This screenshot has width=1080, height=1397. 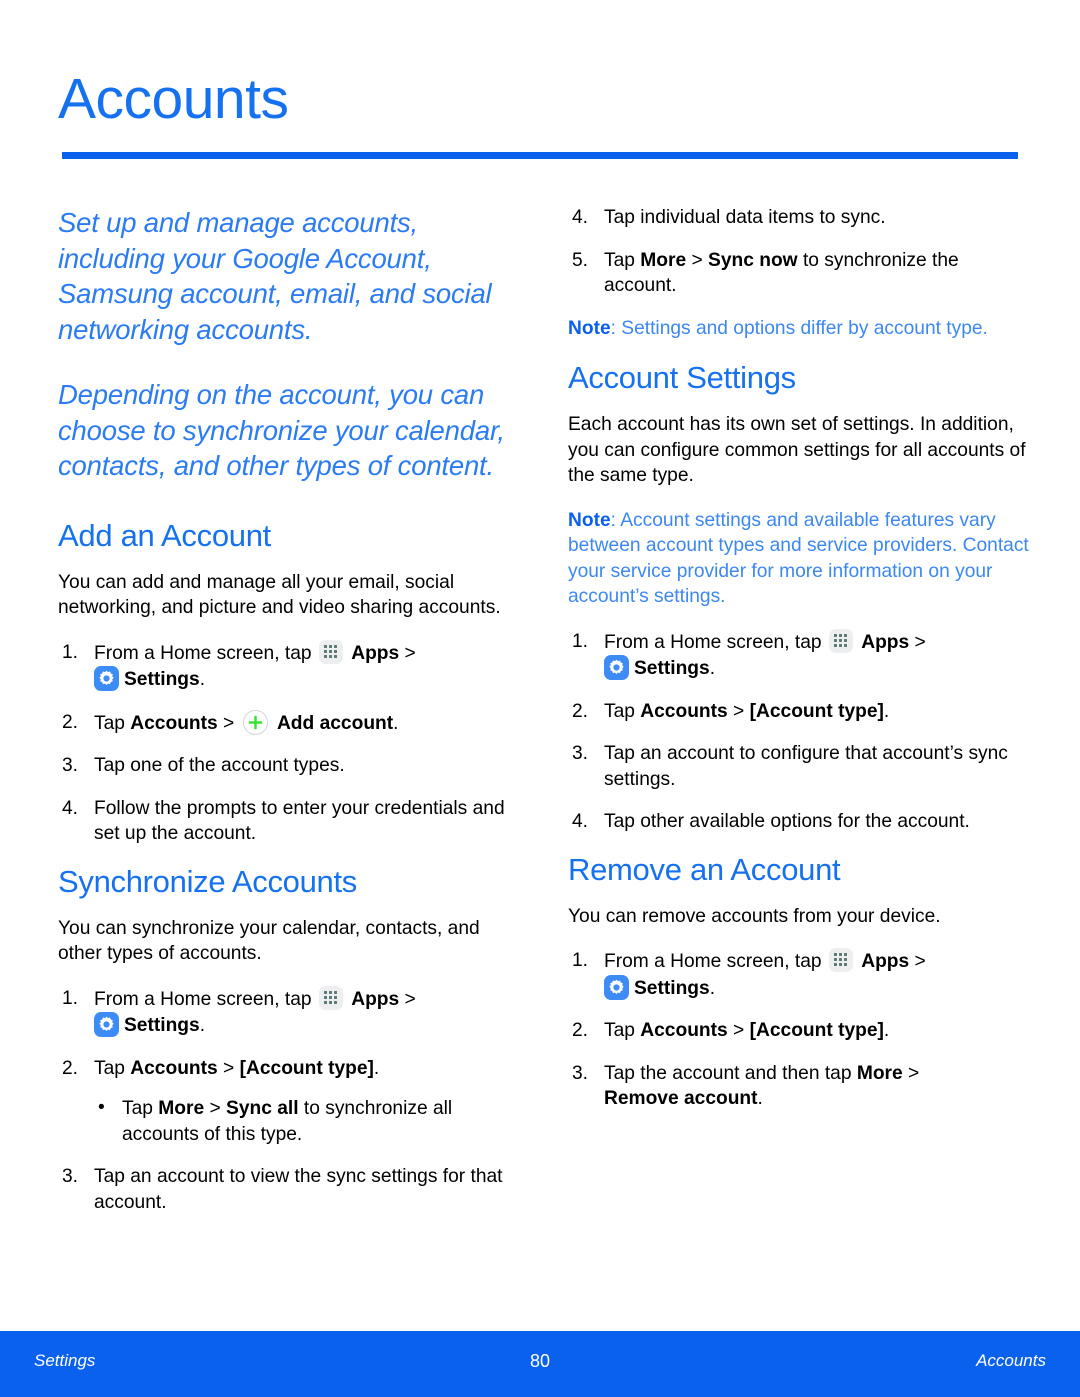 I want to click on list-item: 4. Tap individual data items to sync., so click(x=799, y=218).